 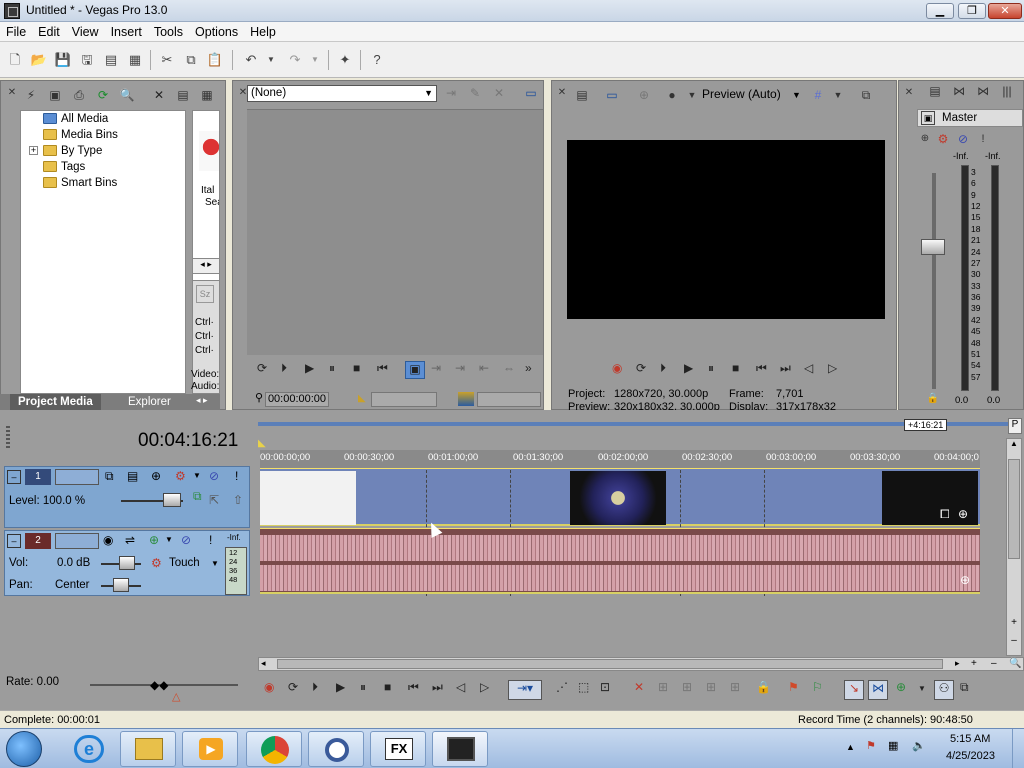 What do you see at coordinates (262, 443) in the screenshot?
I see `loop-start-marker: ◣` at bounding box center [262, 443].